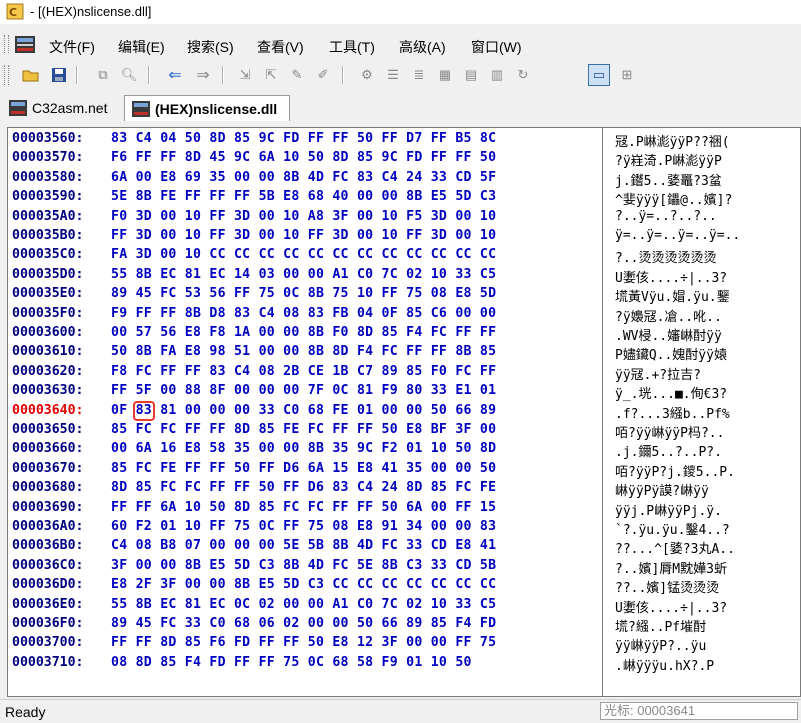 This screenshot has width=801, height=723. I want to click on hex-byte: C3, so click(267, 565).